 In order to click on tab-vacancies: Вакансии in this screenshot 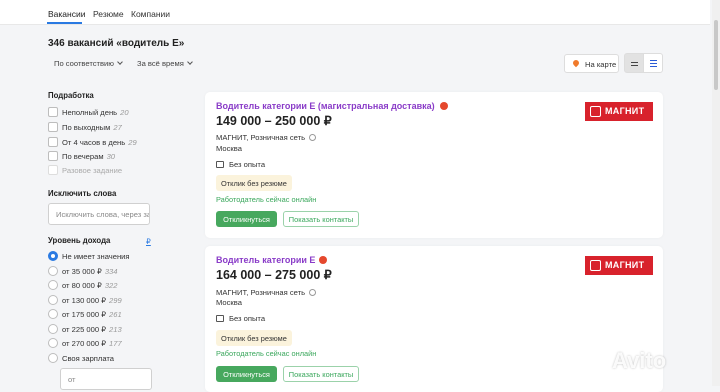, I will do `click(66, 14)`.